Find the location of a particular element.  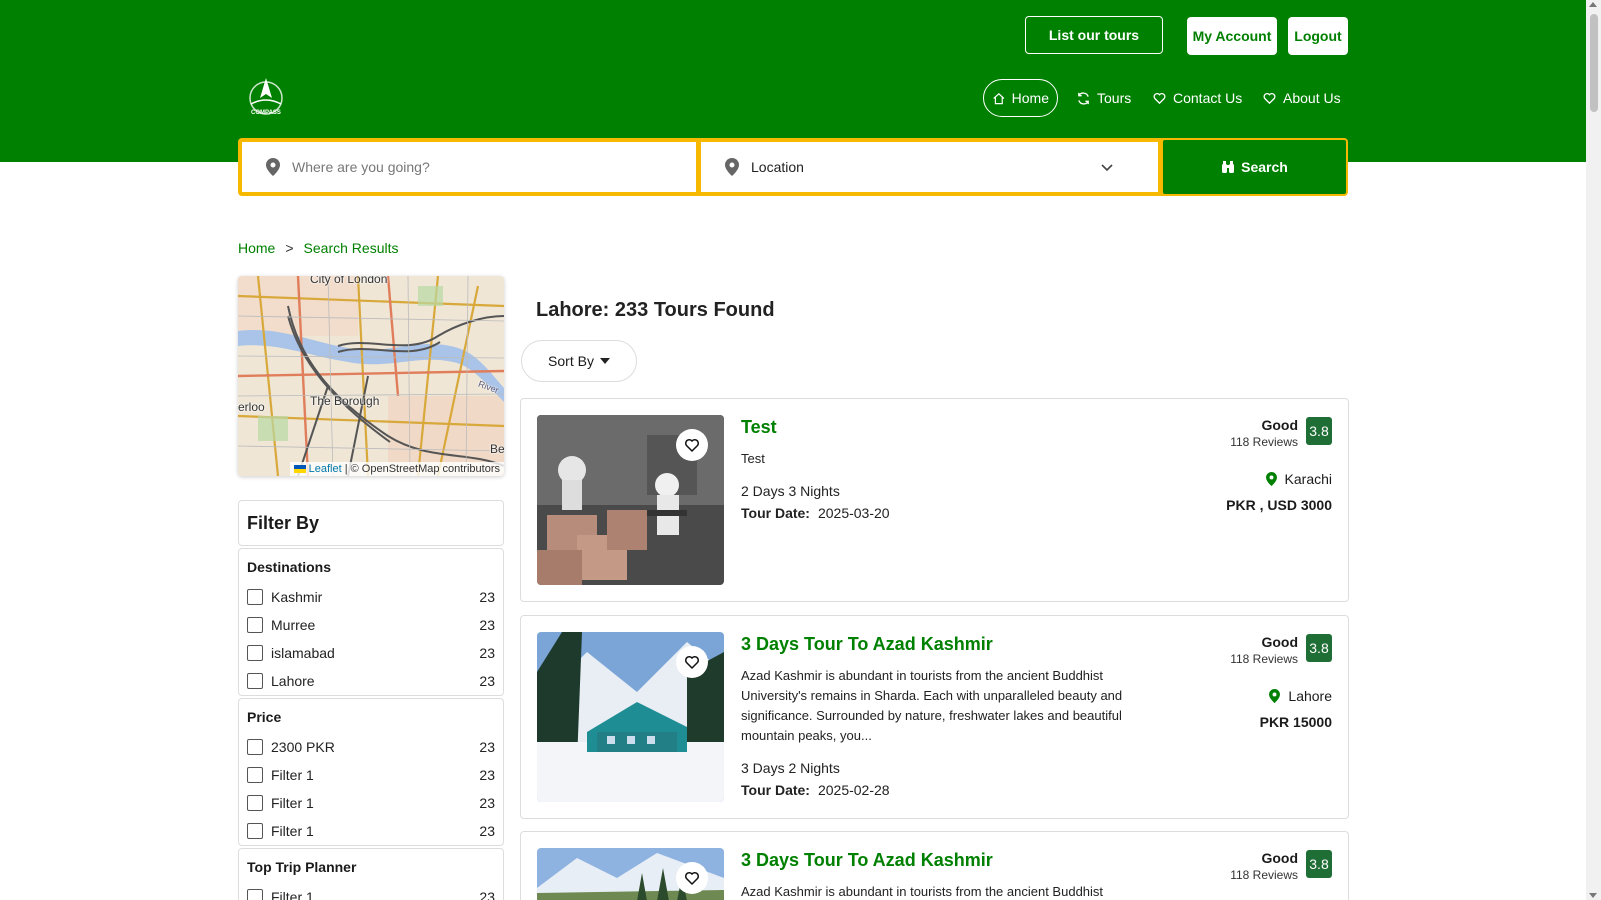

sort-by-dropdown: Sort By is located at coordinates (579, 361).